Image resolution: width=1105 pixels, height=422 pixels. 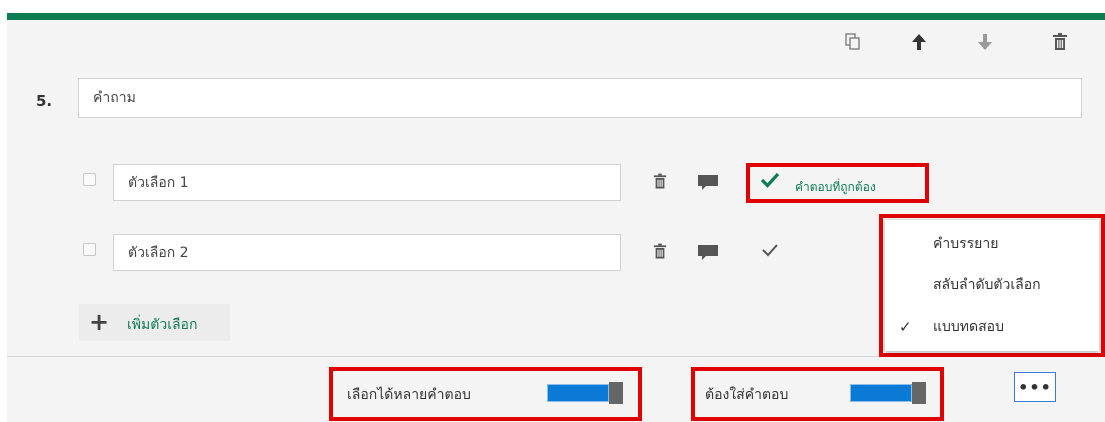 What do you see at coordinates (747, 395) in the screenshot?
I see `required-label: ต้องใส่คำตอบ` at bounding box center [747, 395].